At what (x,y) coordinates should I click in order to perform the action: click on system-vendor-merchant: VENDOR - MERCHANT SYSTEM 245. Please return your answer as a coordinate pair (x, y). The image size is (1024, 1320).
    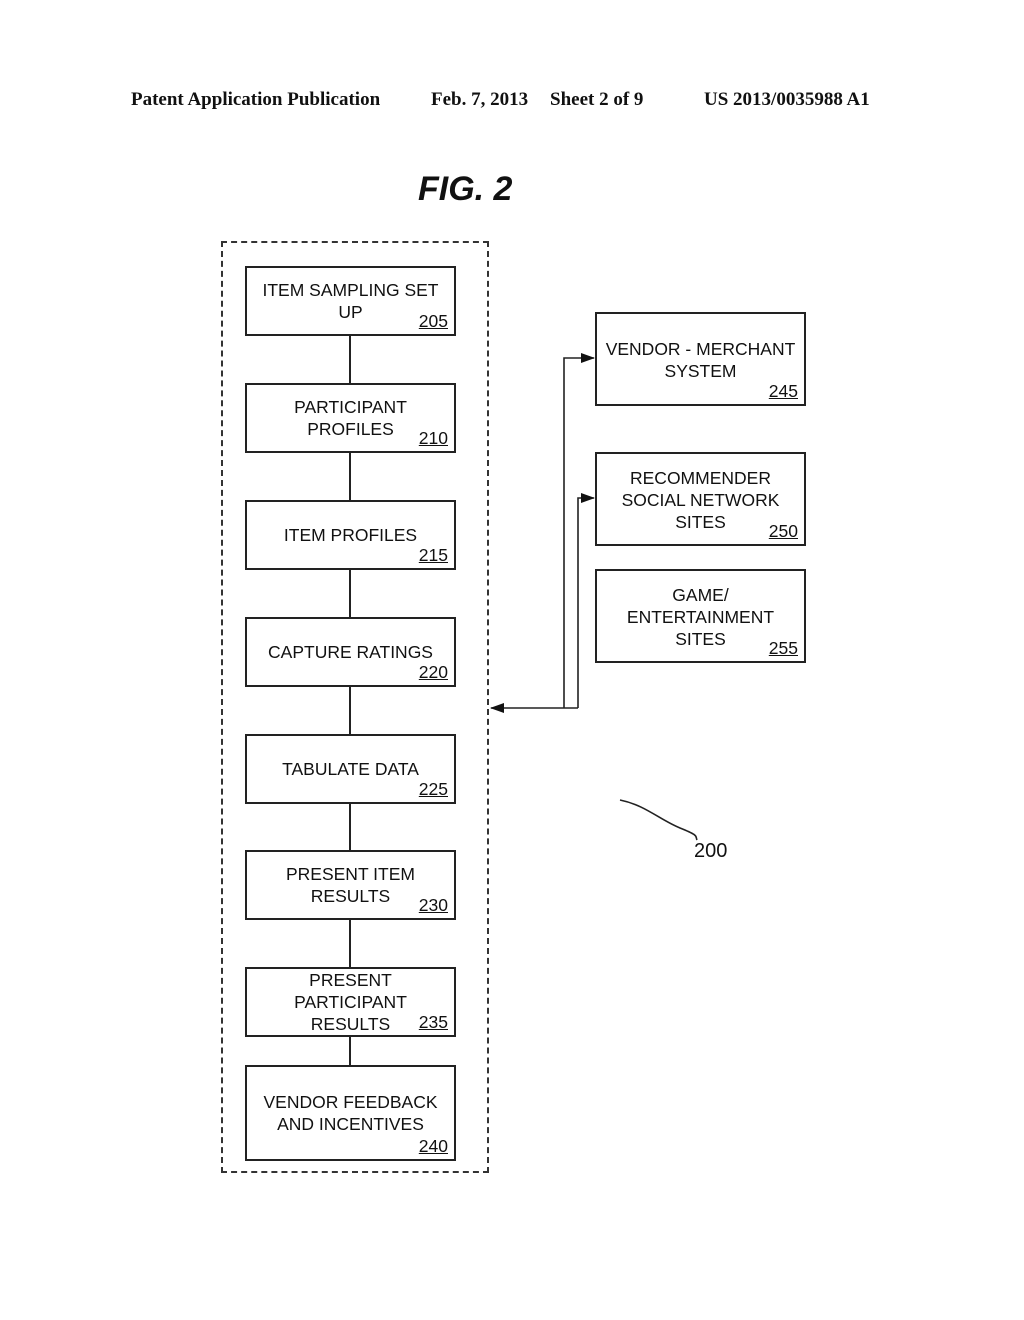
    Looking at the image, I should click on (700, 359).